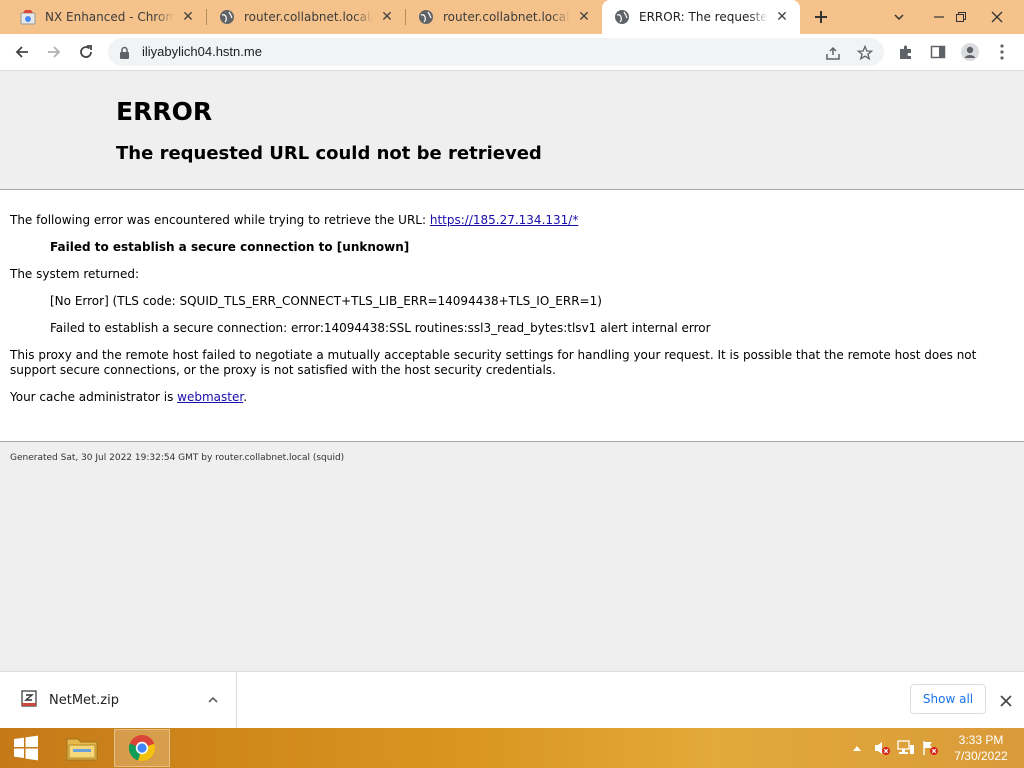  I want to click on clock-date: 7/30/2022, so click(981, 756).